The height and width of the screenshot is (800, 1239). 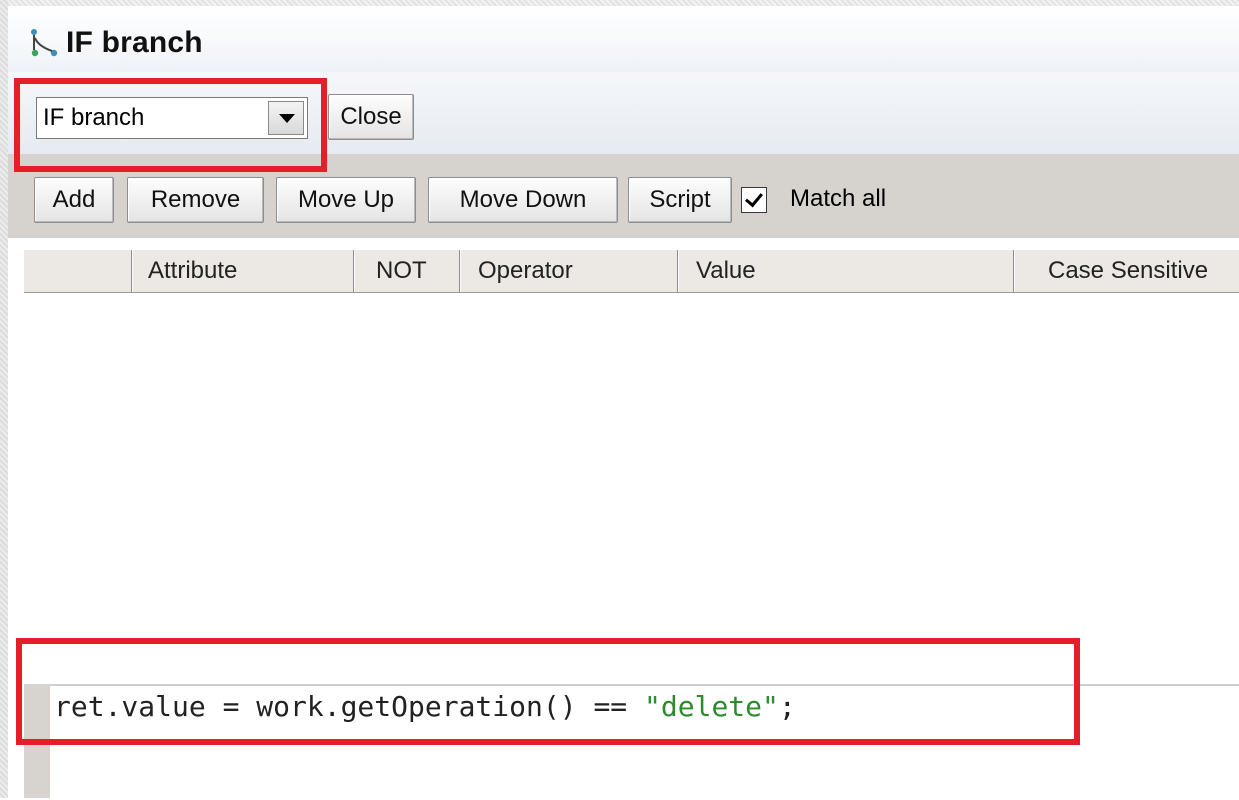 What do you see at coordinates (44, 43) in the screenshot?
I see `branch-node-icon` at bounding box center [44, 43].